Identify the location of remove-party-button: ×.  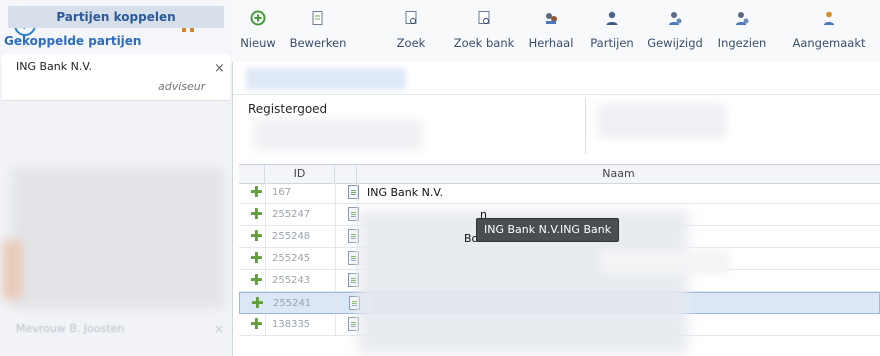
(219, 68).